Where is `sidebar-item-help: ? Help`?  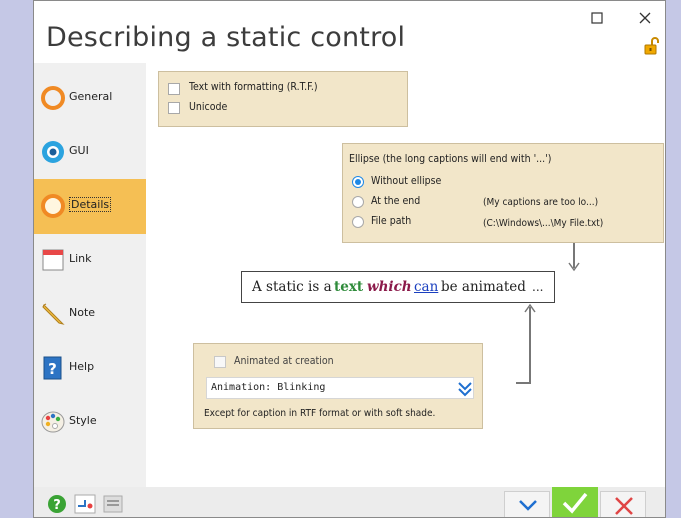 sidebar-item-help: ? Help is located at coordinates (90, 368).